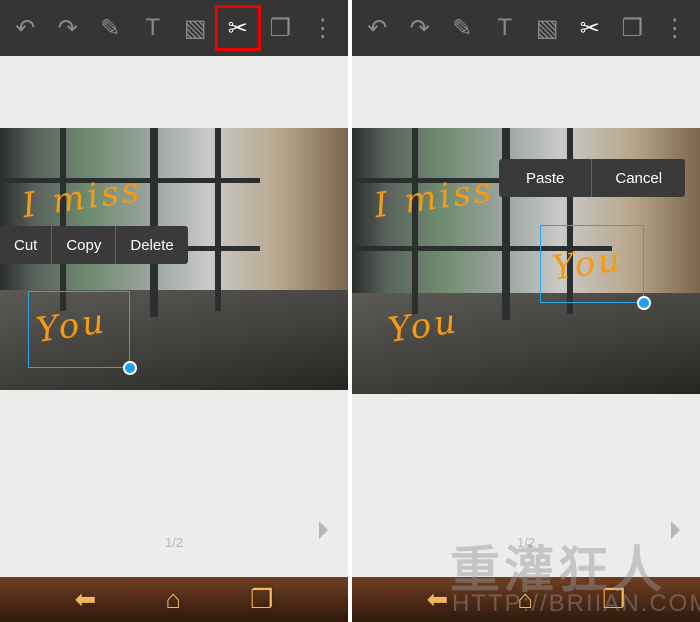 The image size is (700, 622). What do you see at coordinates (545, 178) in the screenshot?
I see `paste-button: Paste` at bounding box center [545, 178].